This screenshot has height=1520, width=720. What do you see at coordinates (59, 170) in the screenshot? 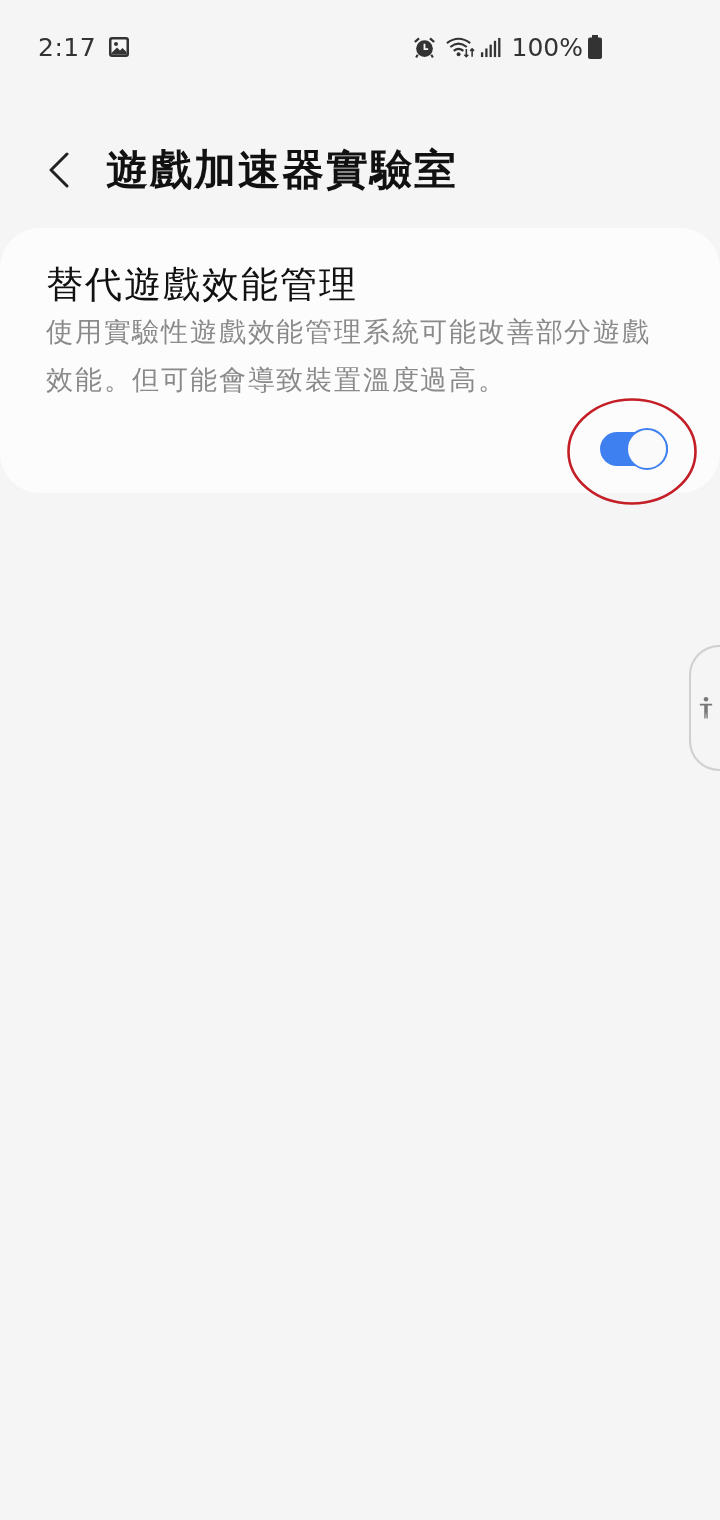
I see `back-chevron-icon` at bounding box center [59, 170].